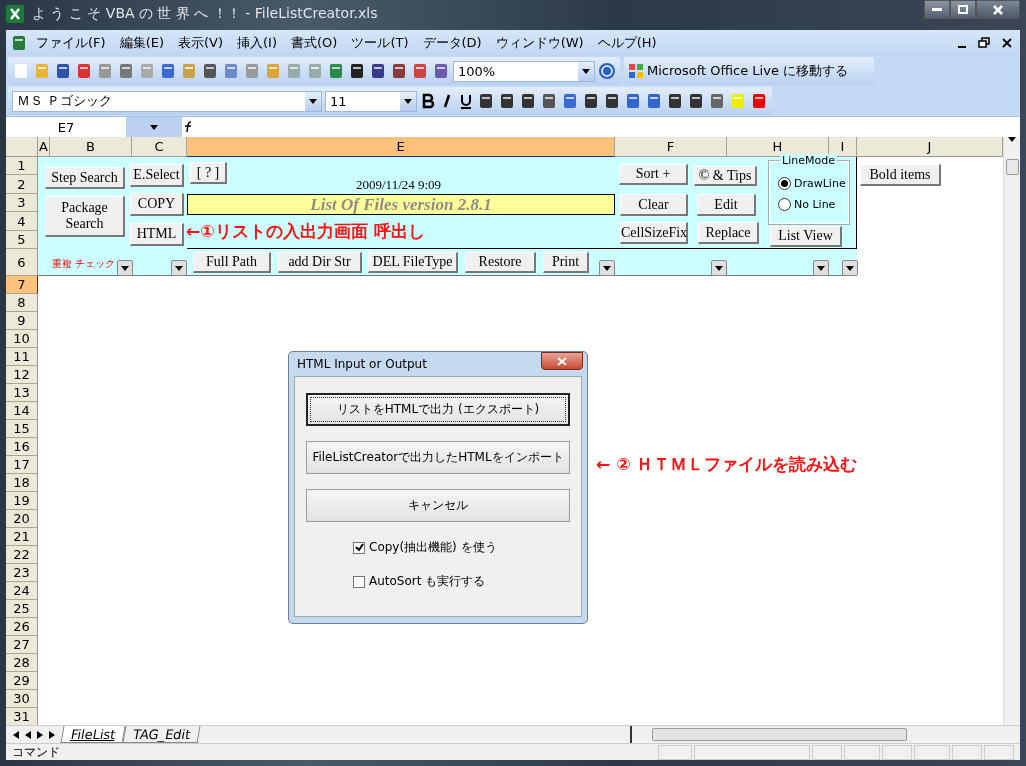 The height and width of the screenshot is (766, 1026). I want to click on menu-item: ウィンドウ(W), so click(539, 43).